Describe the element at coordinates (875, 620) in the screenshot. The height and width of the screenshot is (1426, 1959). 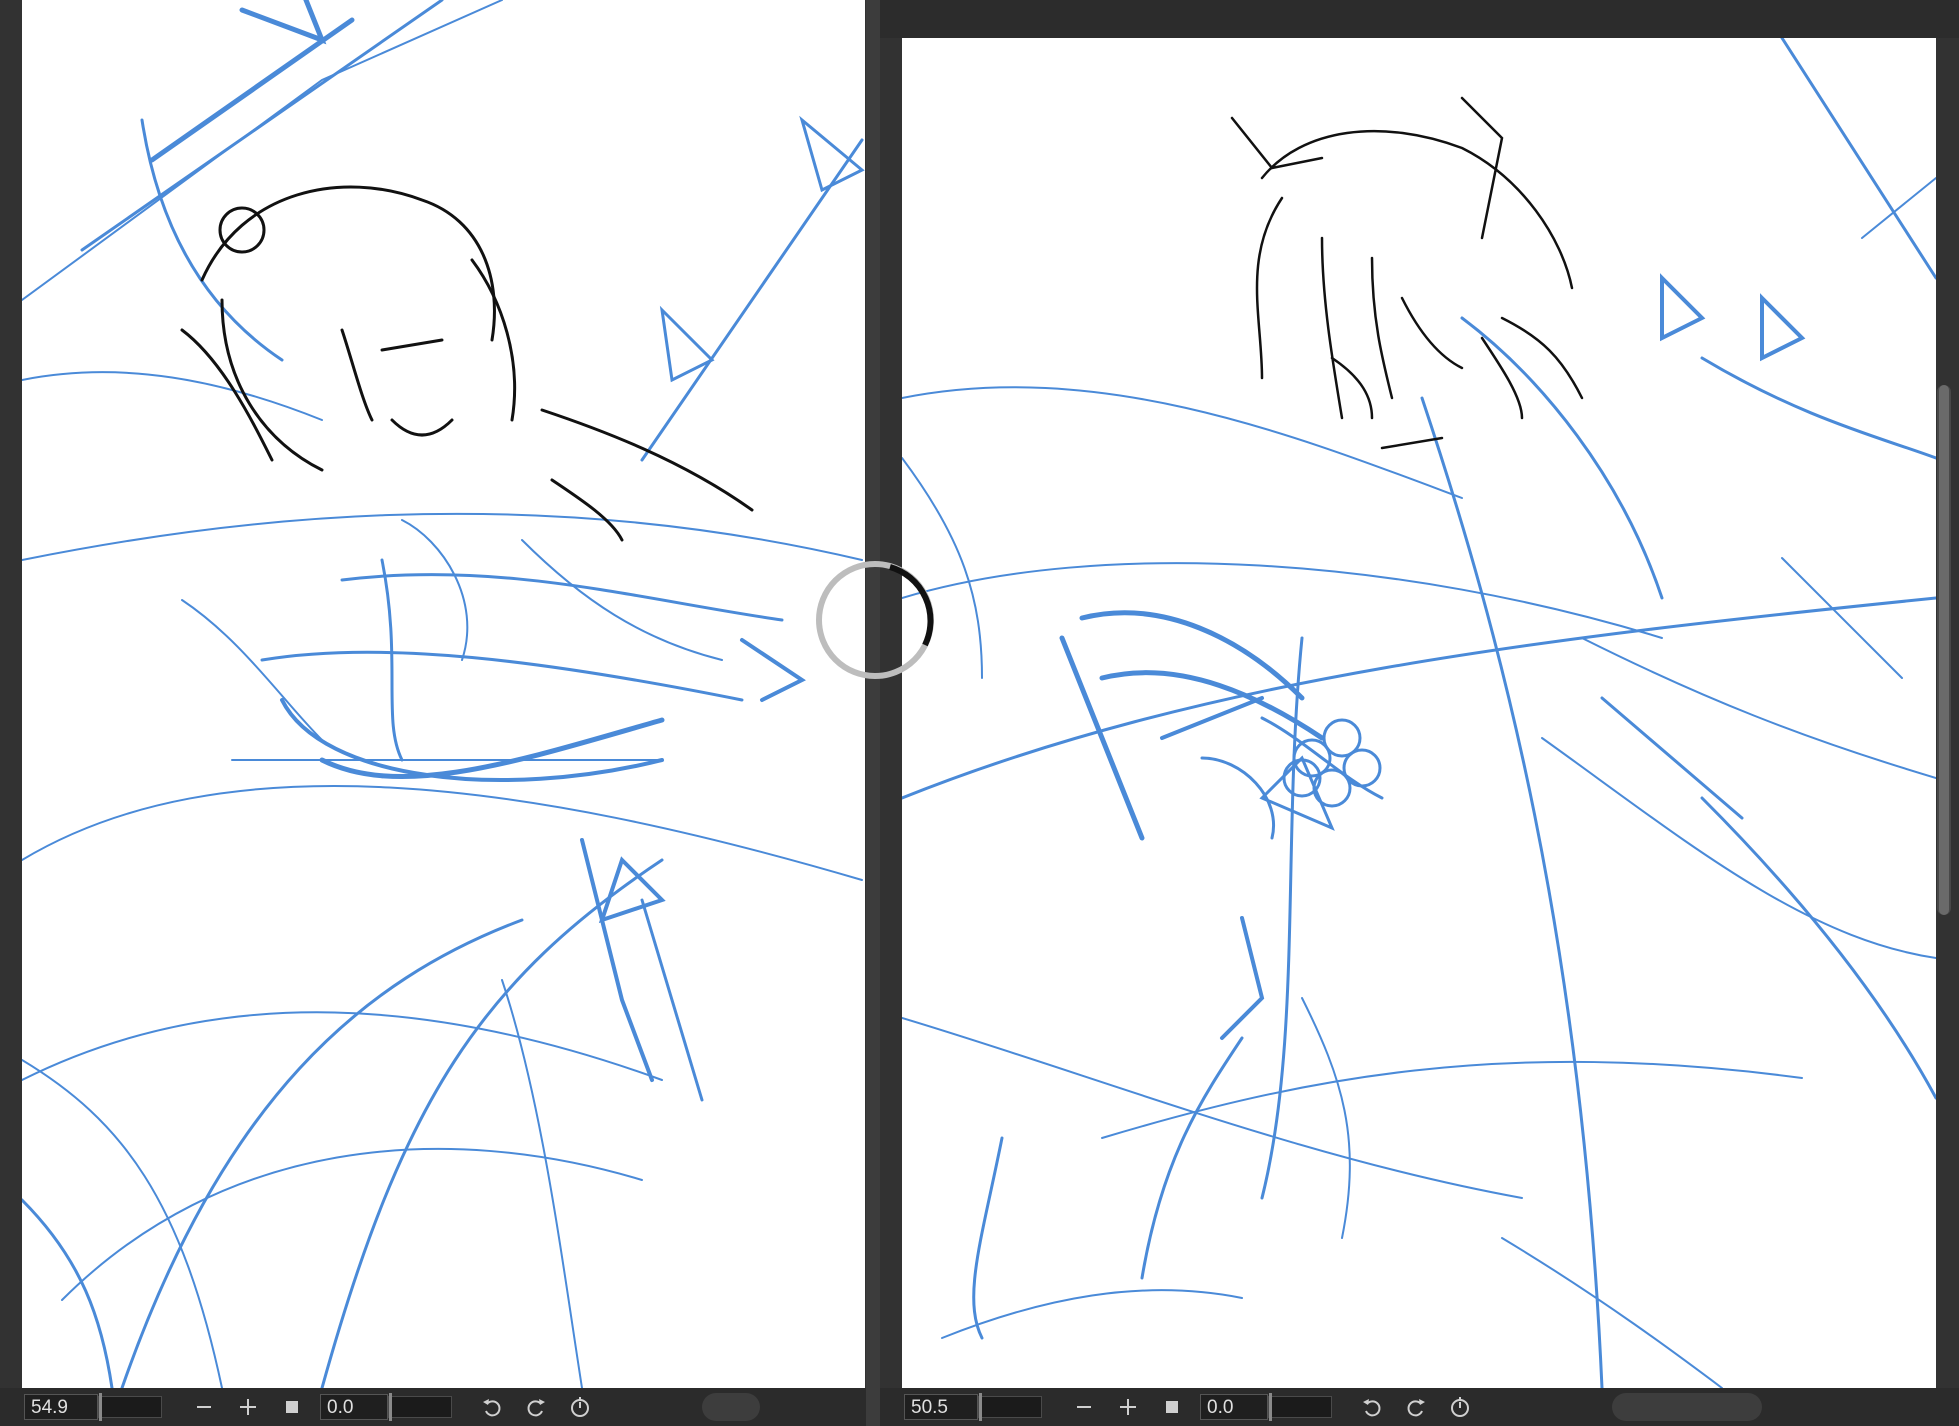
I see `rotation-ring-icon` at that location.